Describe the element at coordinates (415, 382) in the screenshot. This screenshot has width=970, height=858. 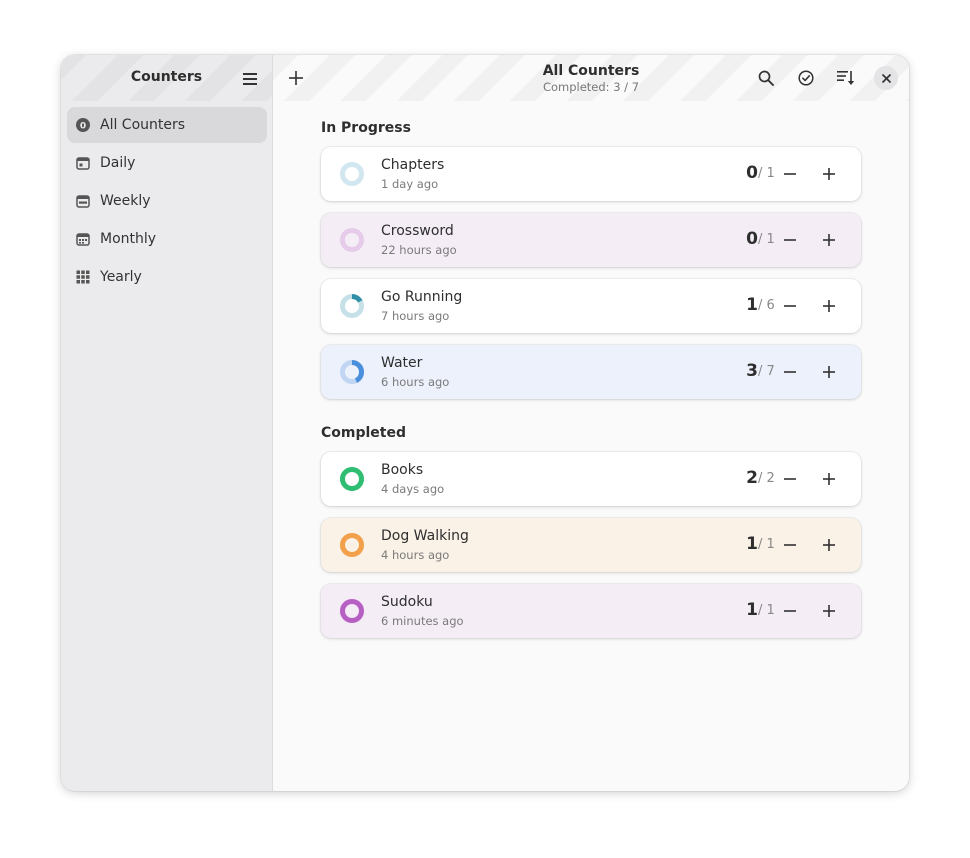
I see `counter-updated-time: 6 hours ago` at that location.